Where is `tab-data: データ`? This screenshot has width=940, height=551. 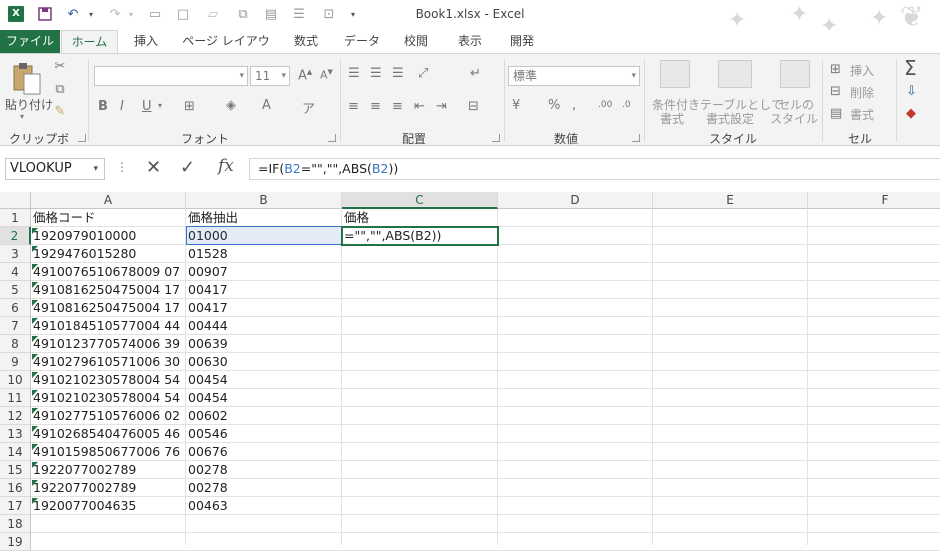 tab-data: データ is located at coordinates (362, 42).